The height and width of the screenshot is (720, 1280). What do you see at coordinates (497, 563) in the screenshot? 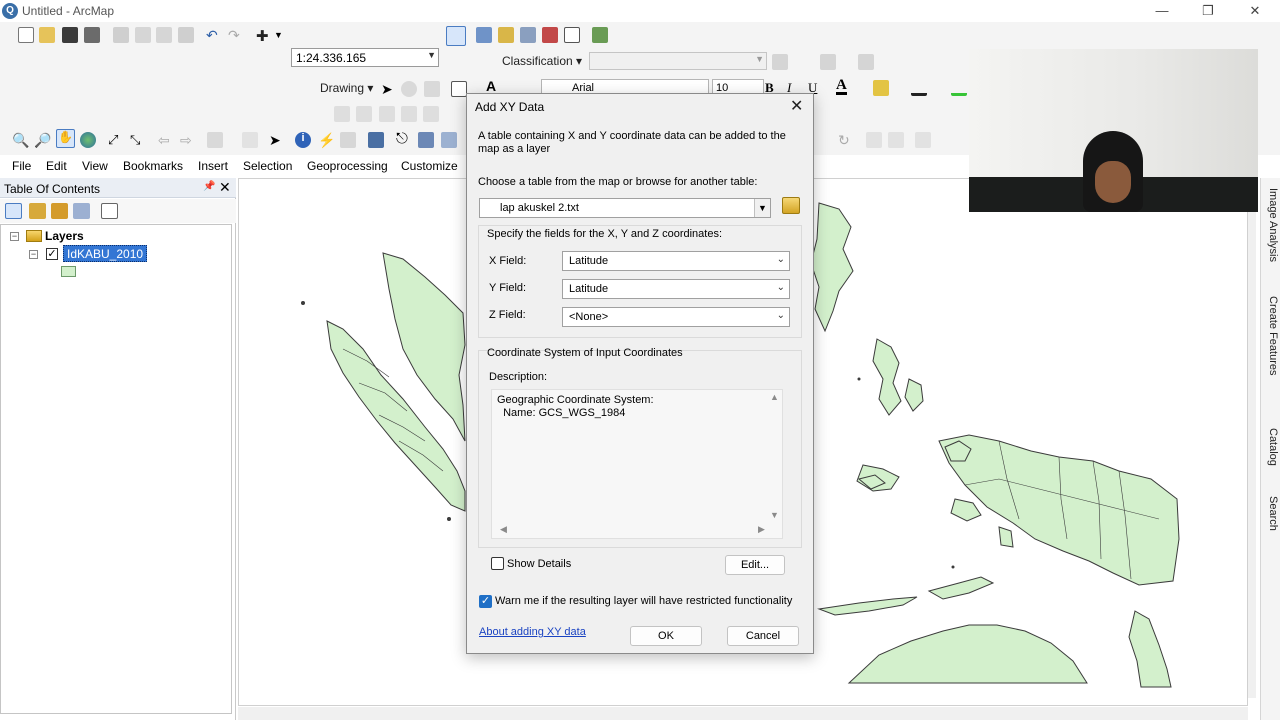
I see `show-details-checkbox` at bounding box center [497, 563].